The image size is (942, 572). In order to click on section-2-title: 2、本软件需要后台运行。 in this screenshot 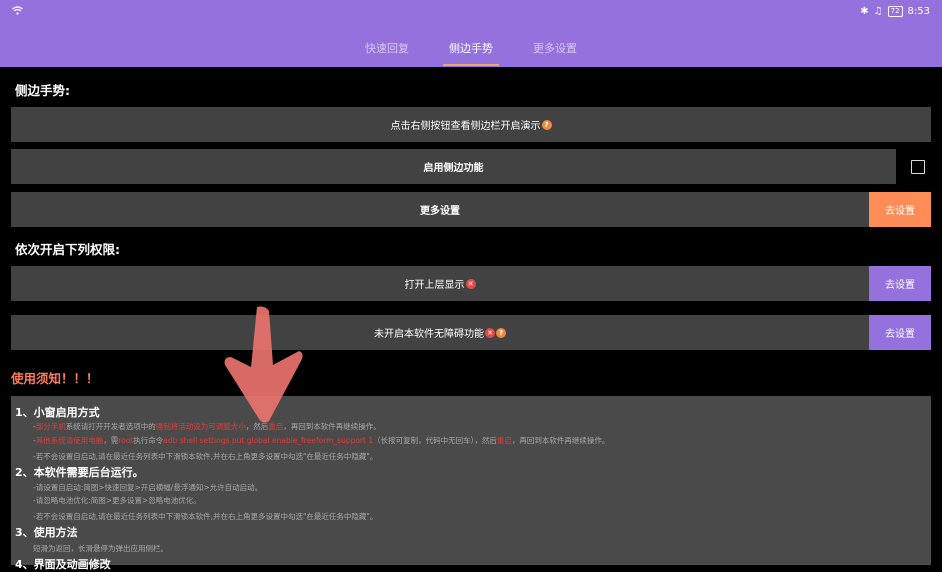, I will do `click(79, 472)`.